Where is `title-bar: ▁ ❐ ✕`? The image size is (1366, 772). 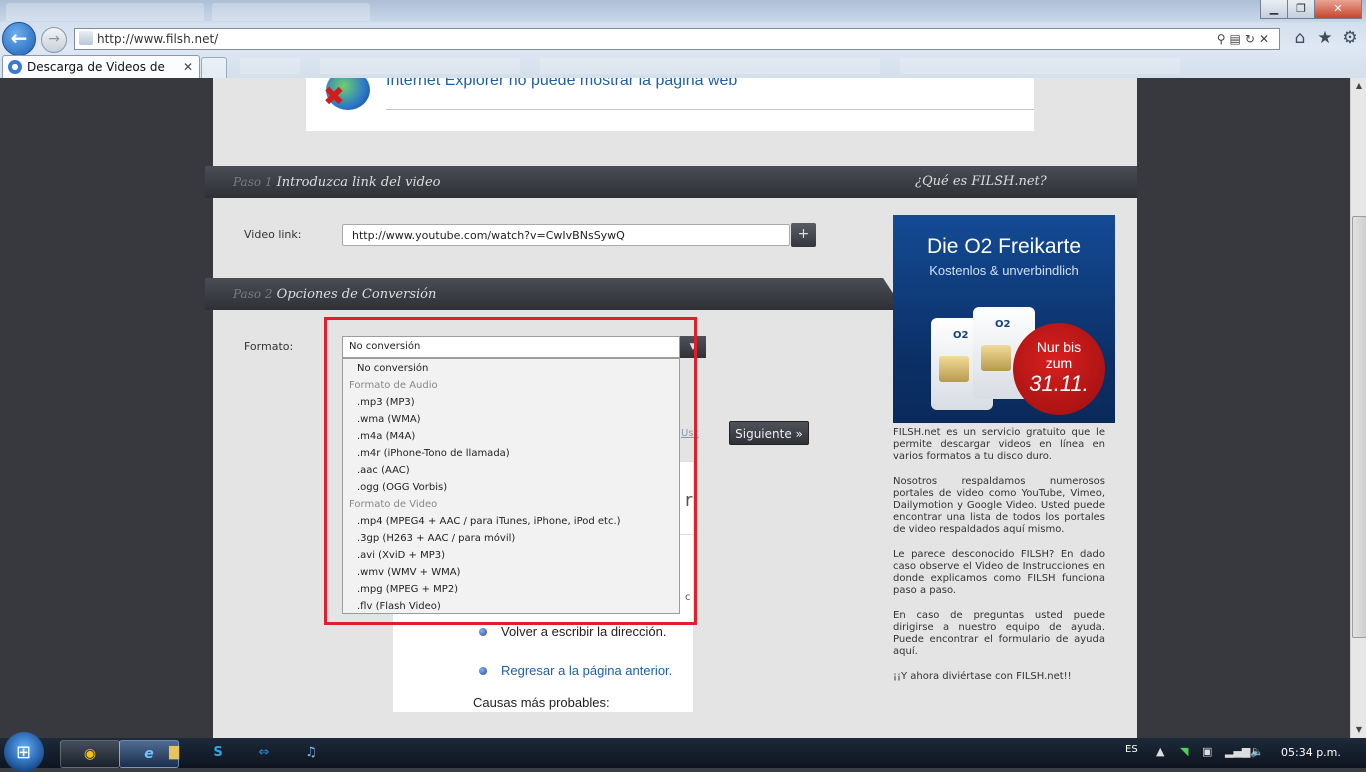
title-bar: ▁ ❐ ✕ is located at coordinates (683, 11).